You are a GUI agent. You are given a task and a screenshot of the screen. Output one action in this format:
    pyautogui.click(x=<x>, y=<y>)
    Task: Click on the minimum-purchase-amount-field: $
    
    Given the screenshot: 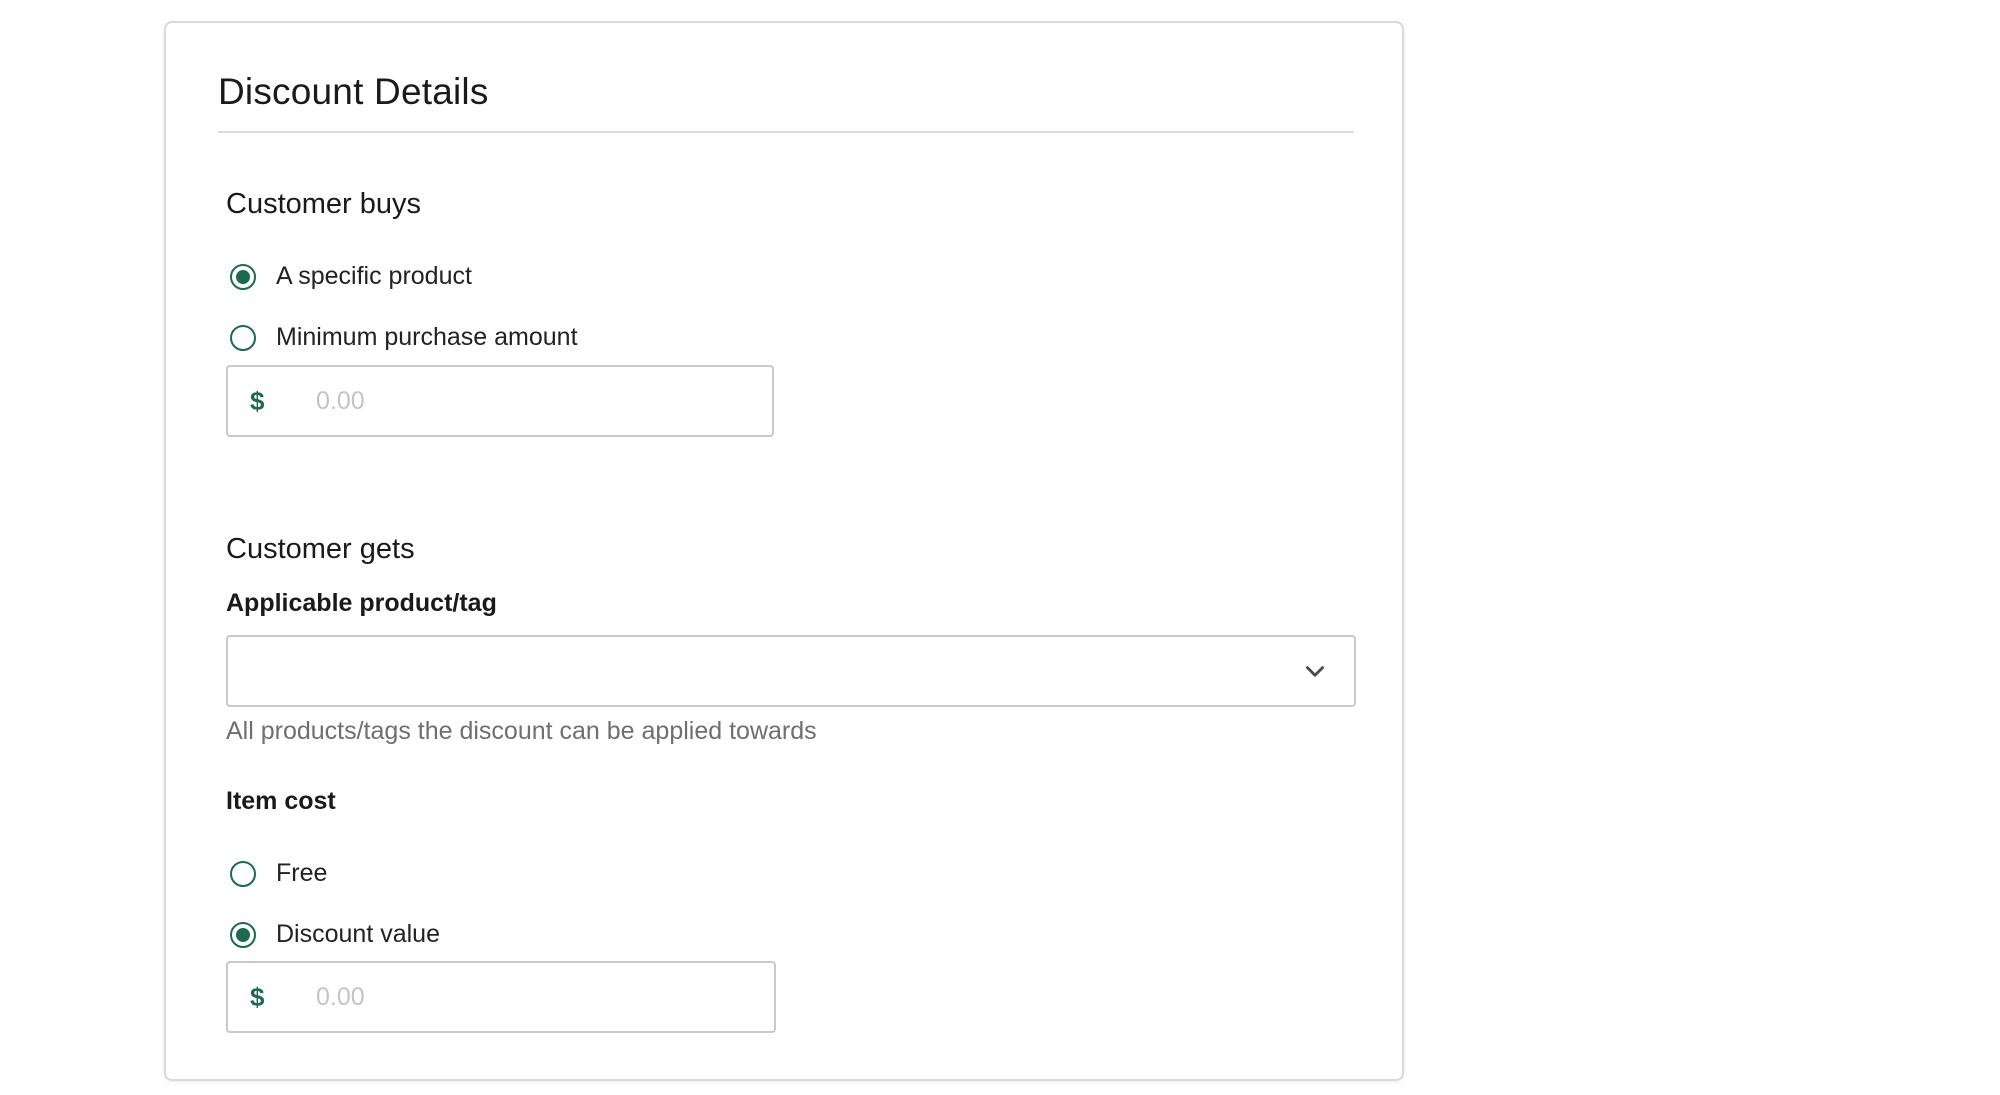 What is the action you would take?
    pyautogui.click(x=500, y=401)
    